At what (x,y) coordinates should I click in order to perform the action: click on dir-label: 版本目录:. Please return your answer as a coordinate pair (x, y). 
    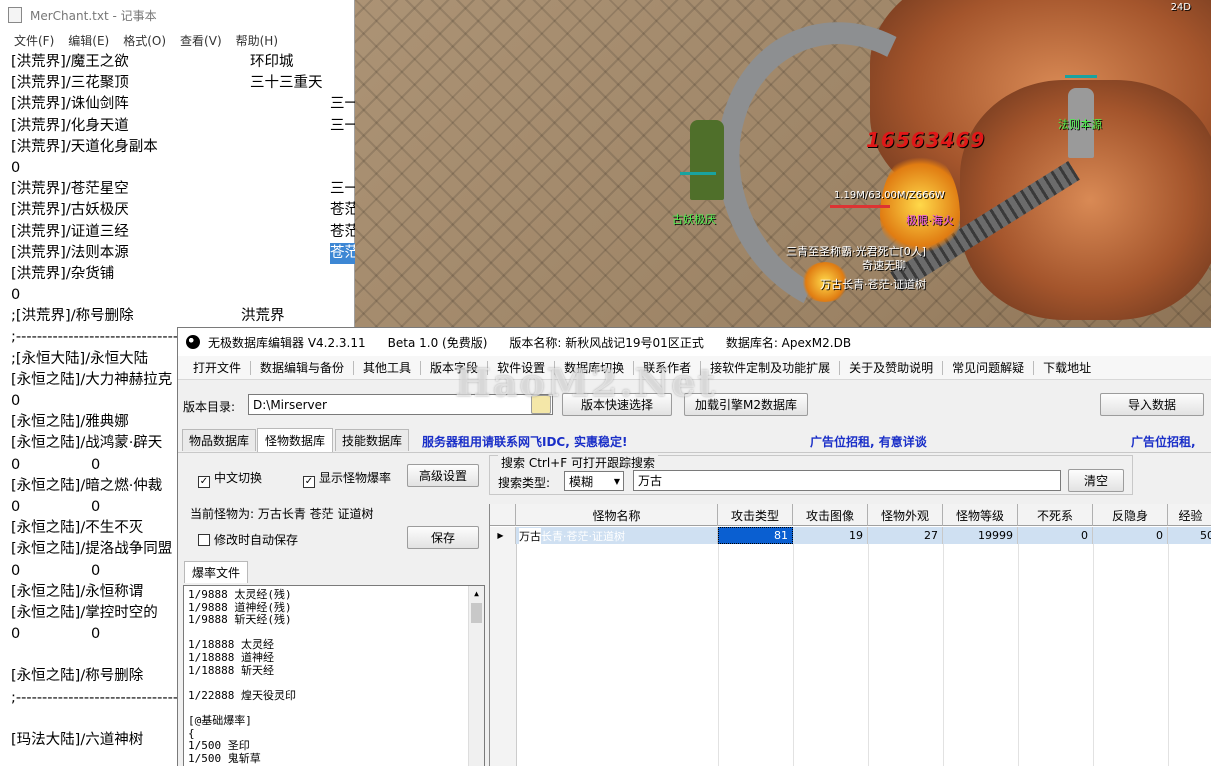
    Looking at the image, I should click on (209, 407).